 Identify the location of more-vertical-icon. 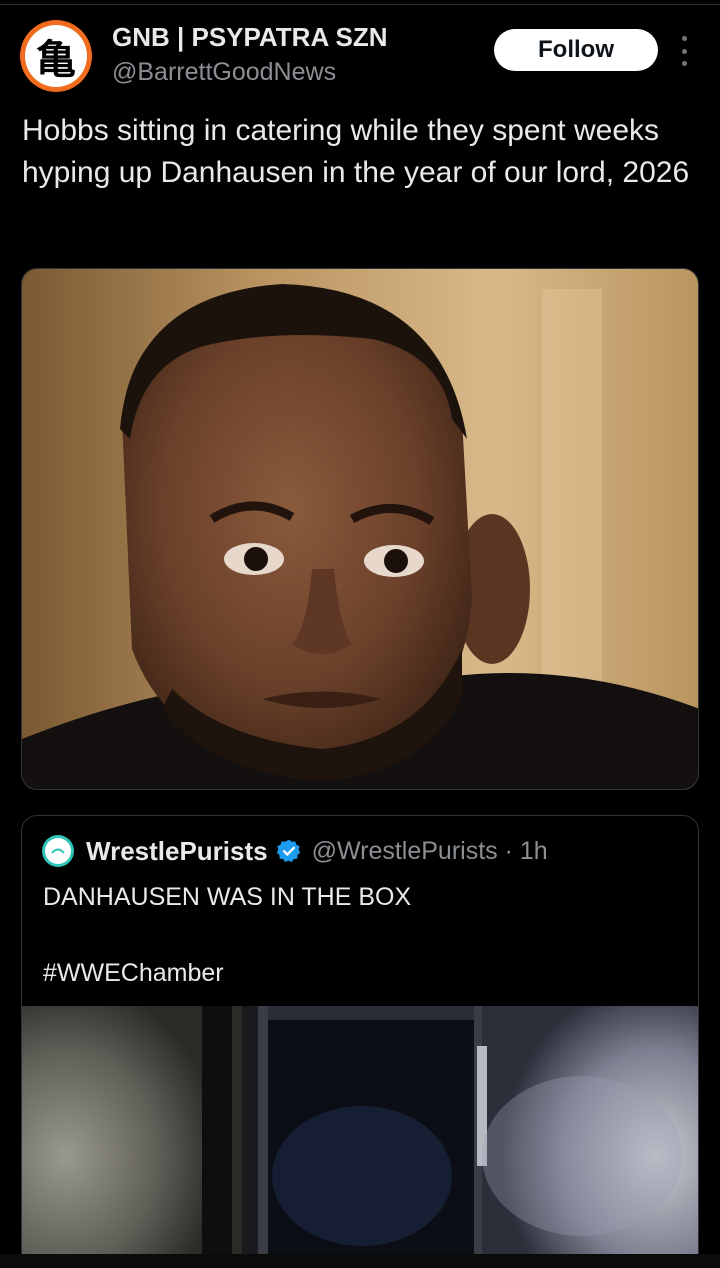
(684, 51).